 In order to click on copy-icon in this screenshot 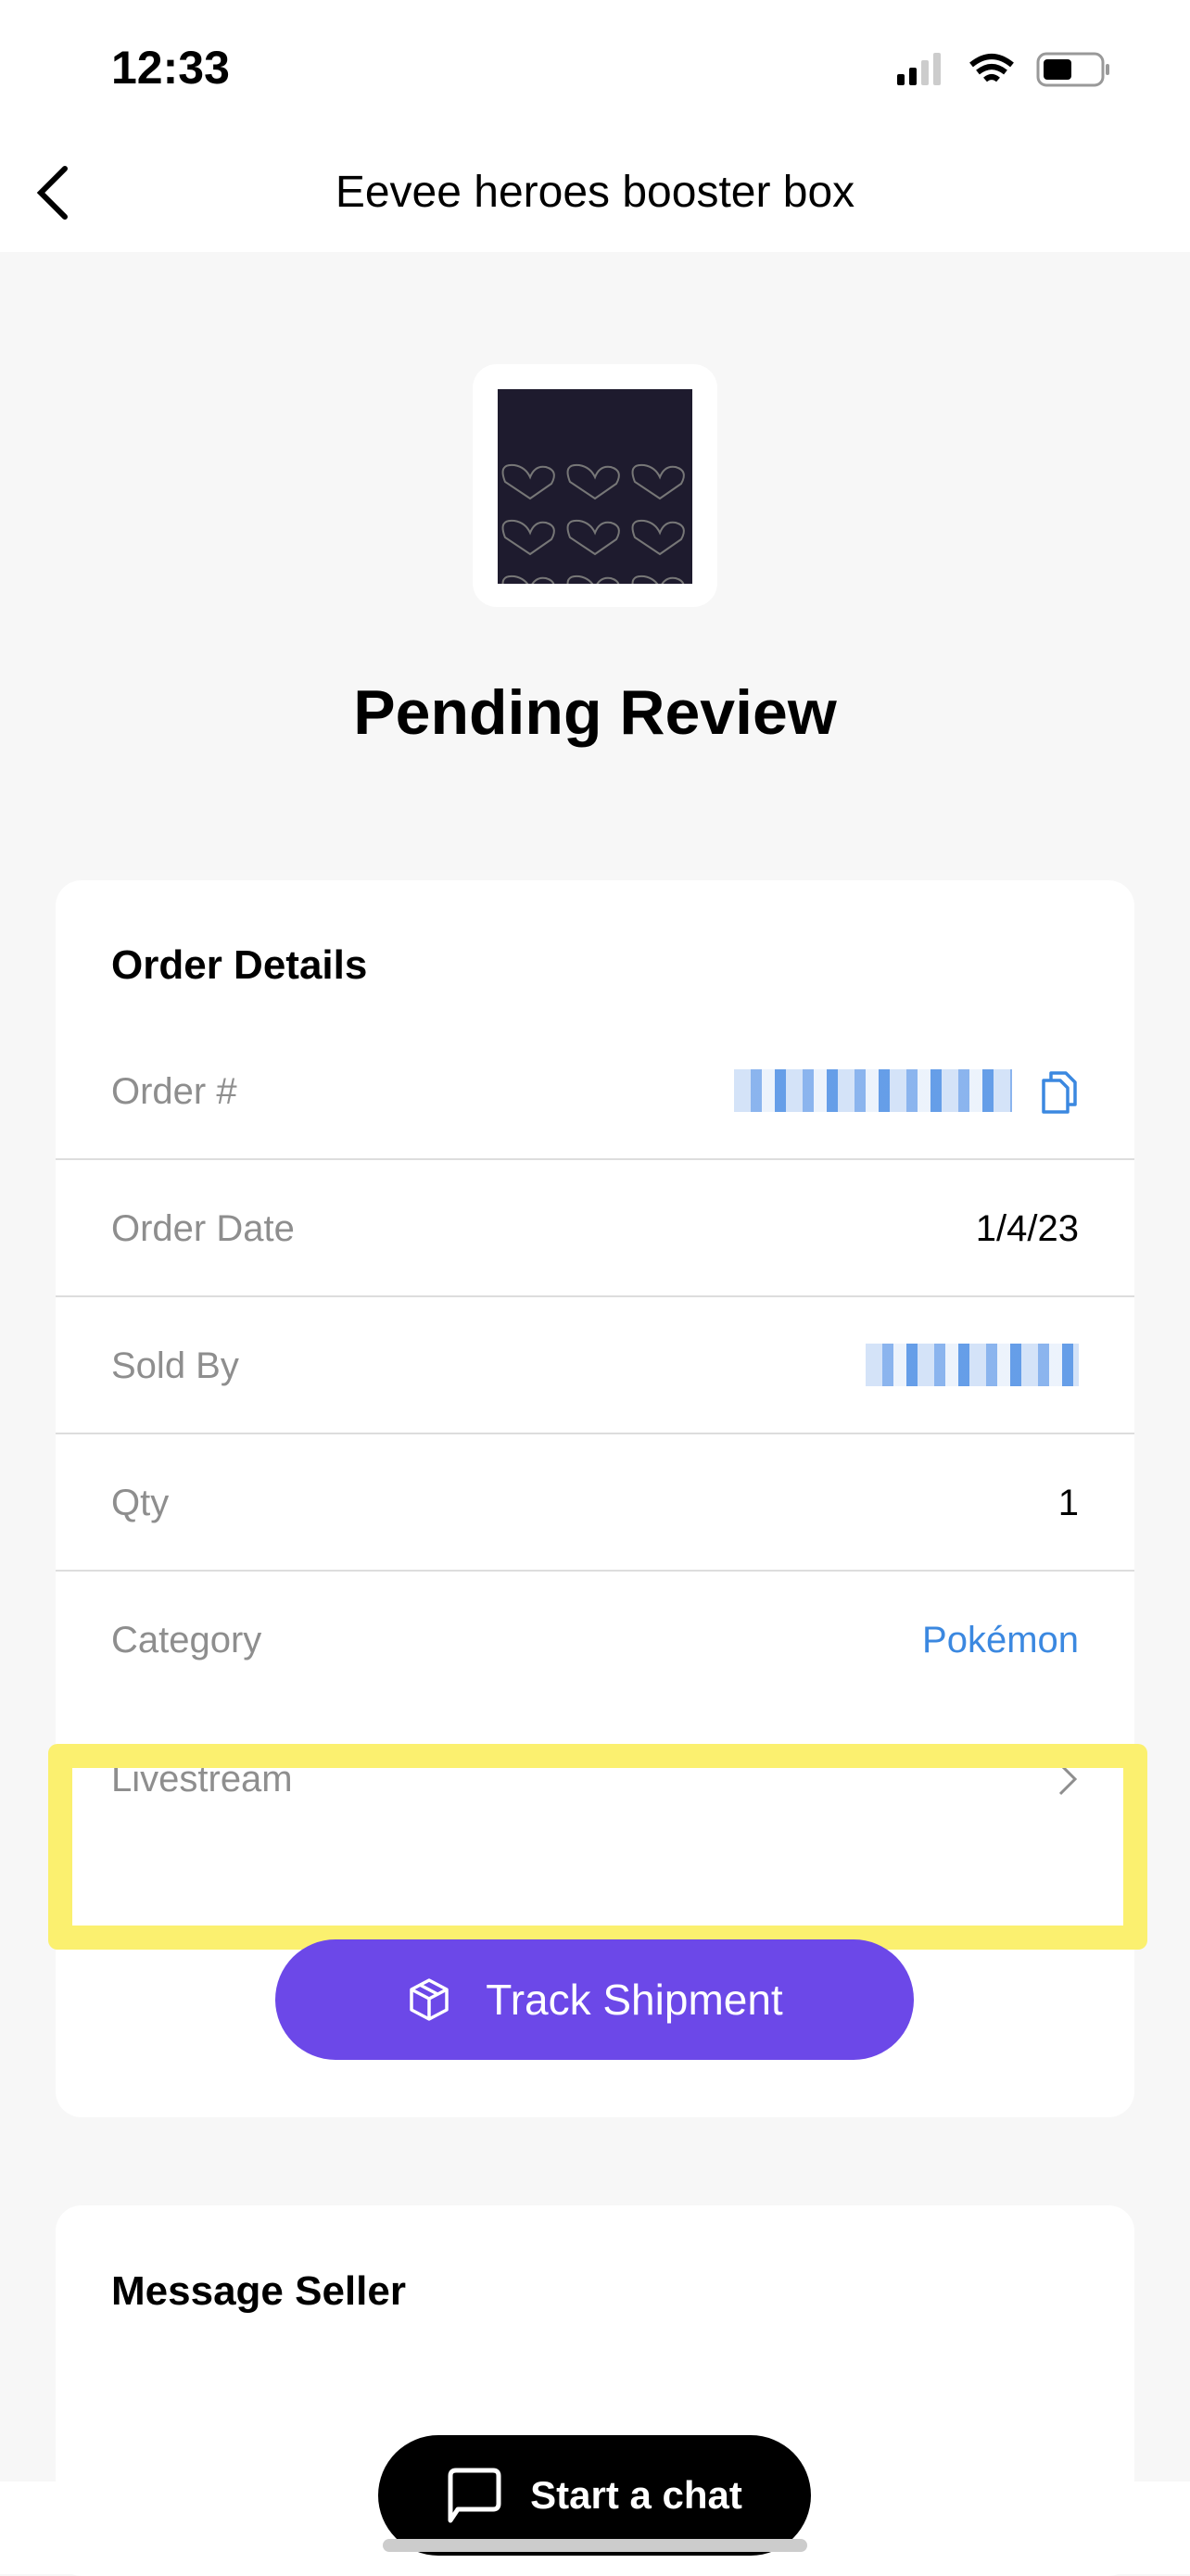, I will do `click(1059, 1092)`.